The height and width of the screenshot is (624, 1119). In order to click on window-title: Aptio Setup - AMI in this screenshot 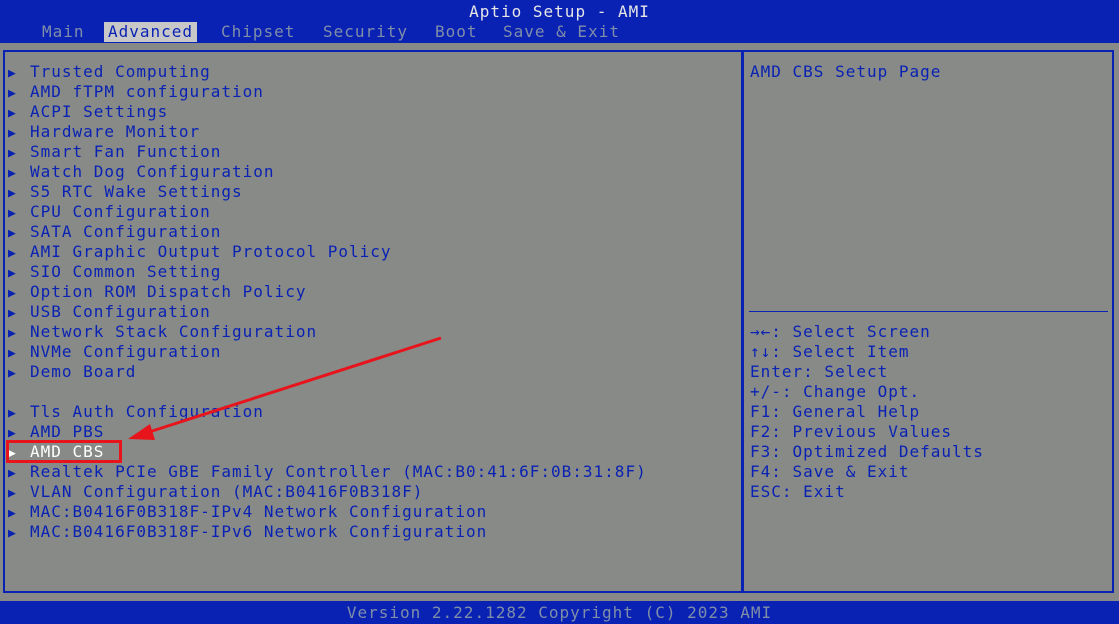, I will do `click(559, 11)`.